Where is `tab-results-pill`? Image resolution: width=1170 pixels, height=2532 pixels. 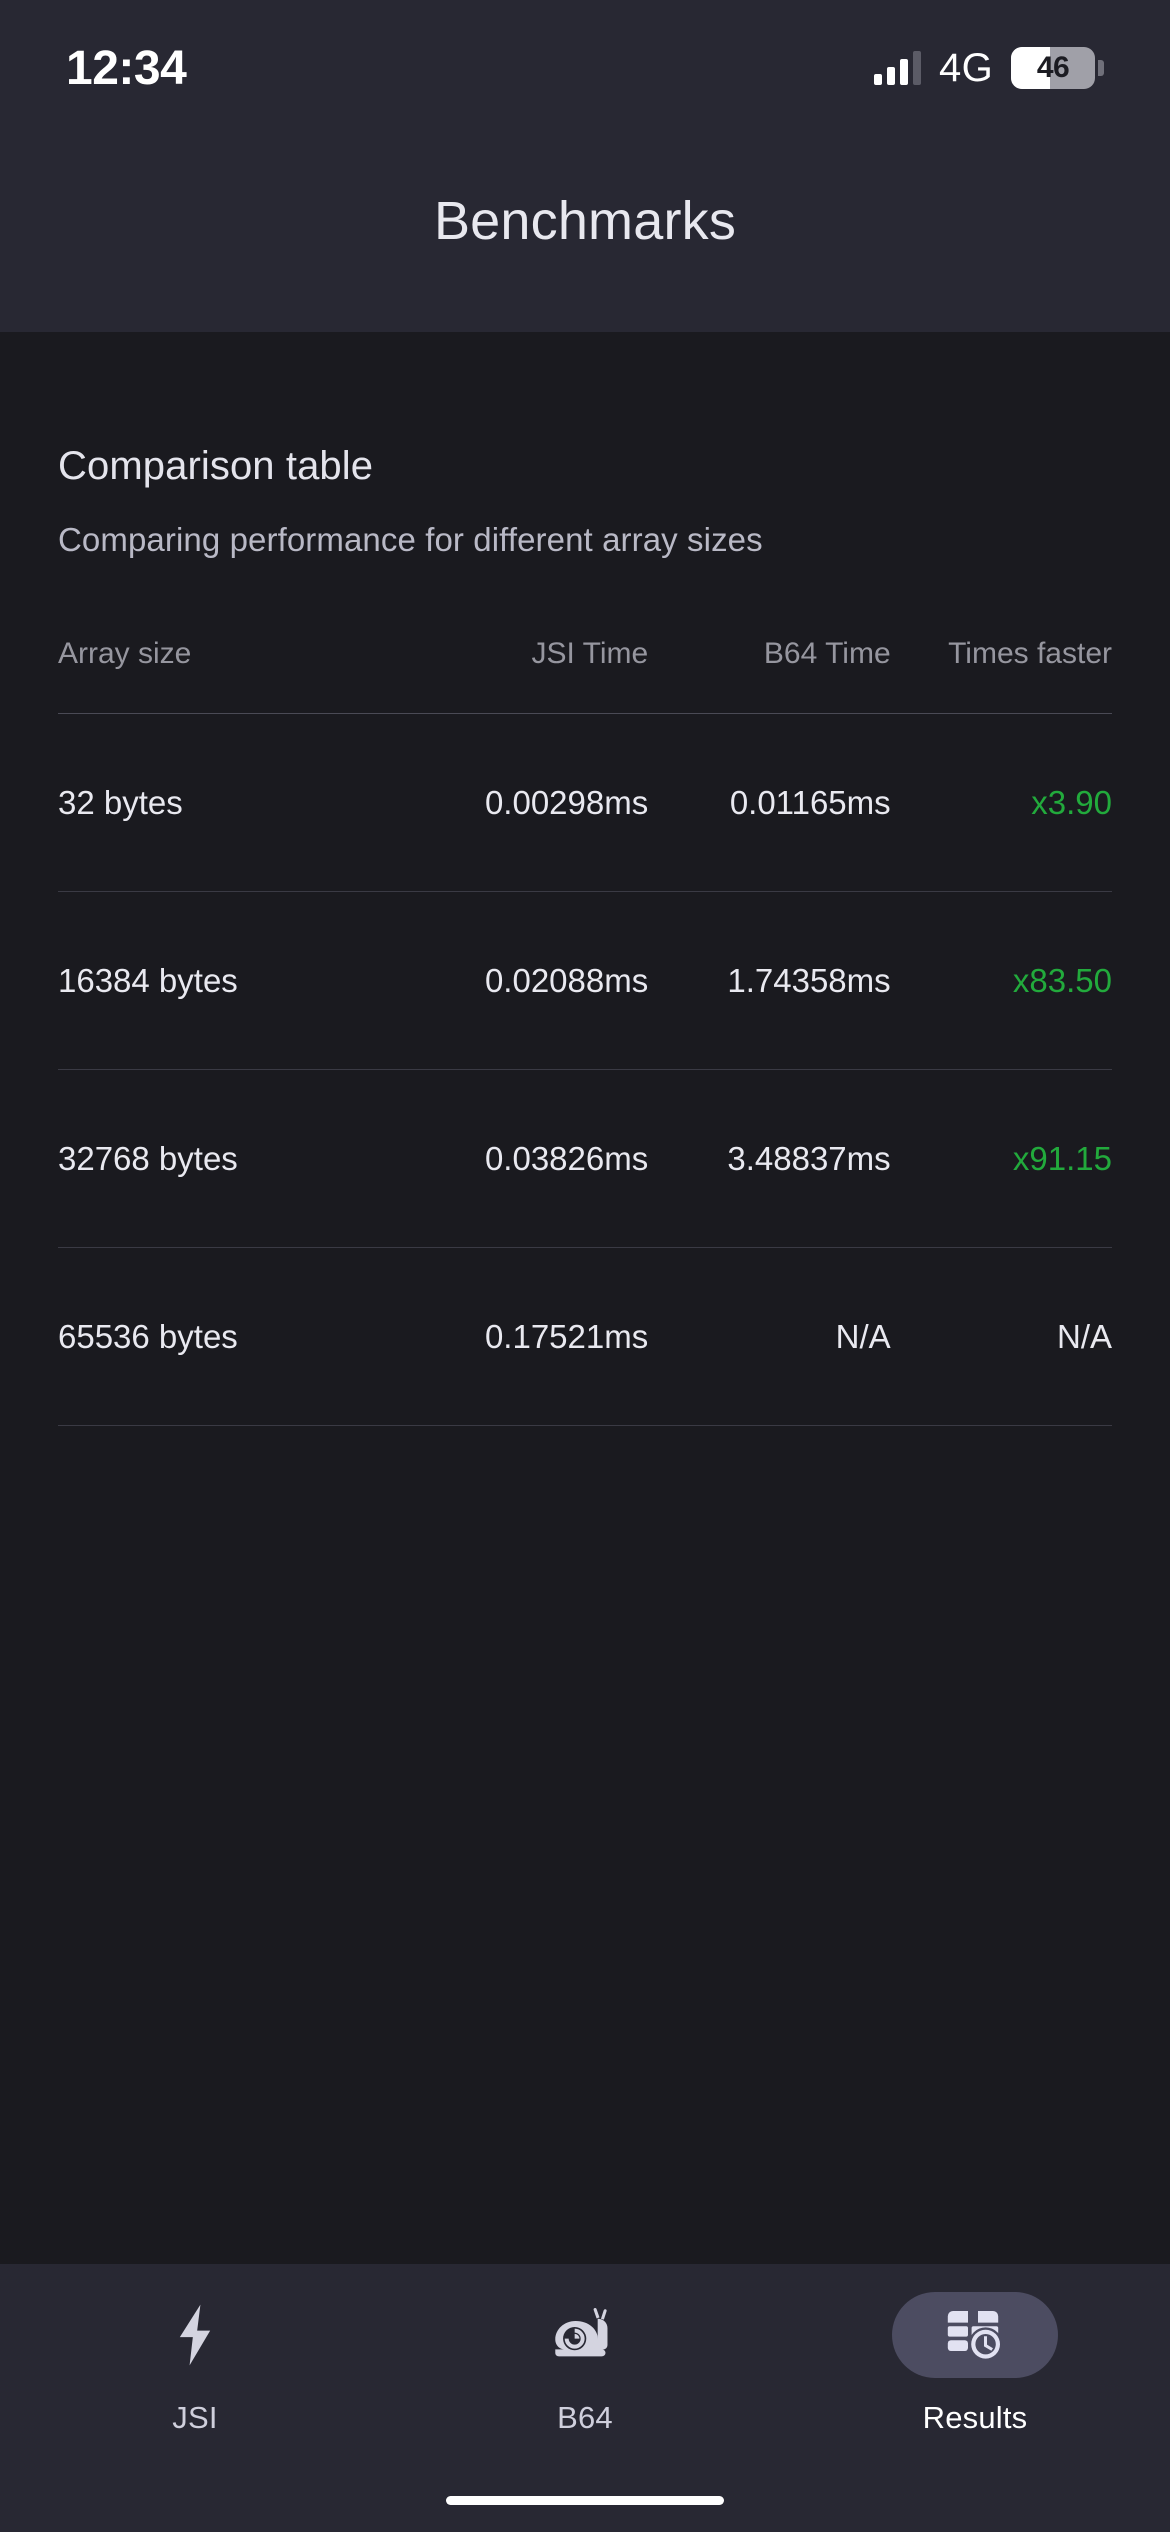 tab-results-pill is located at coordinates (975, 2335).